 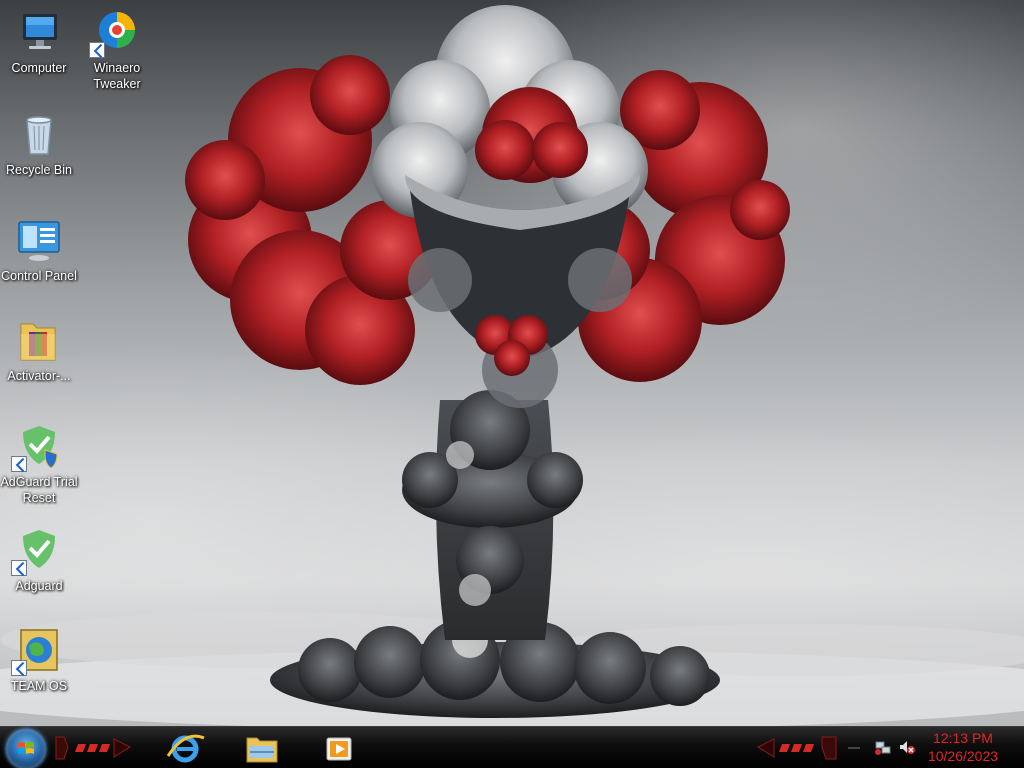 I want to click on desktop-icon-label: Adguard, so click(x=39, y=586).